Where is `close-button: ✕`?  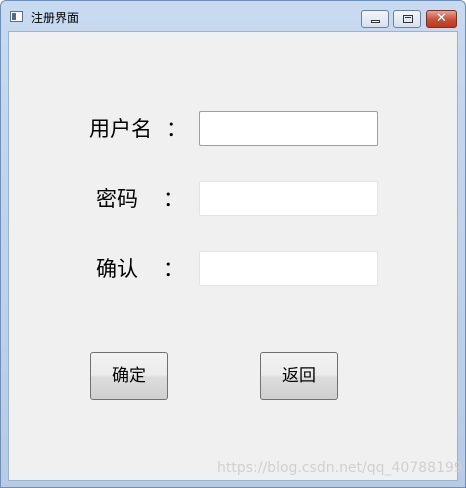
close-button: ✕ is located at coordinates (441, 19).